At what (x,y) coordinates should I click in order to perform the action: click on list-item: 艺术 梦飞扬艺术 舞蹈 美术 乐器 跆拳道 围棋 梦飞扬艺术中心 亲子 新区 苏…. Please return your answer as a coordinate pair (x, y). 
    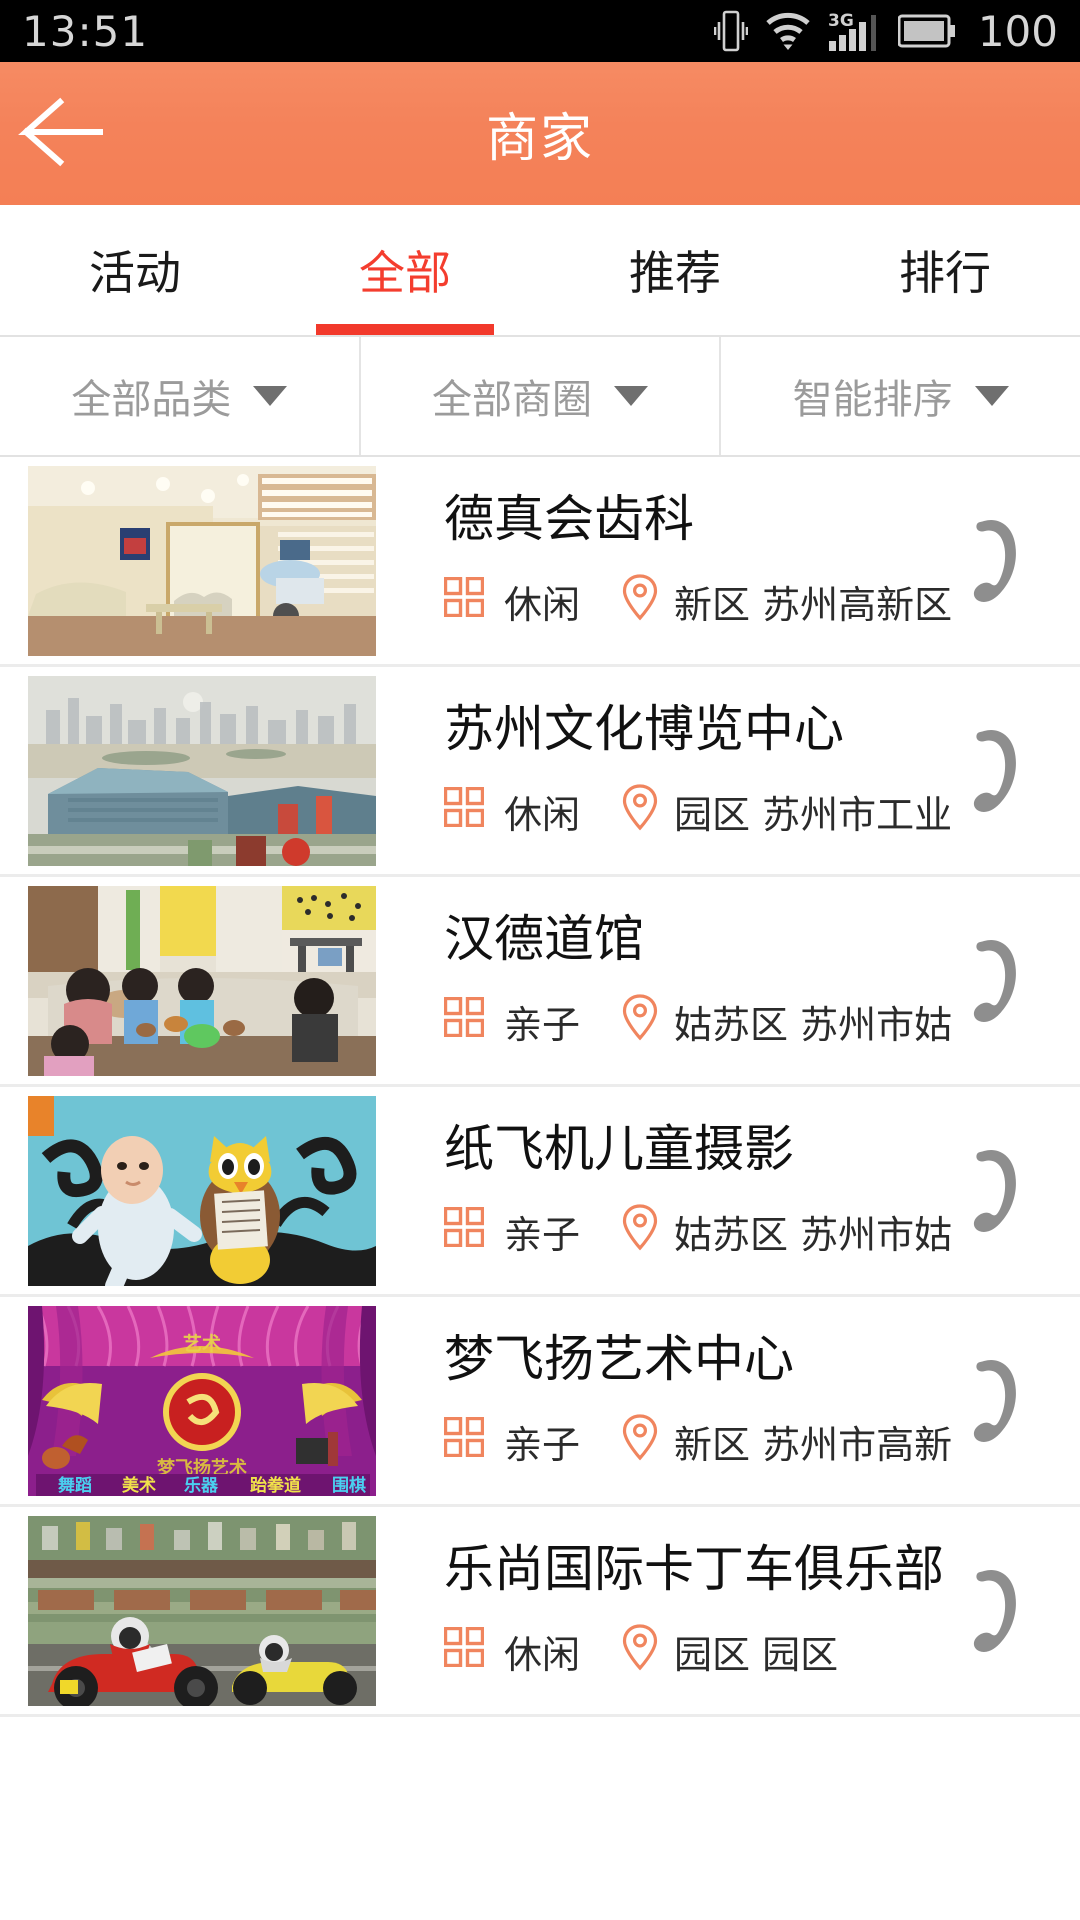
    Looking at the image, I should click on (540, 1402).